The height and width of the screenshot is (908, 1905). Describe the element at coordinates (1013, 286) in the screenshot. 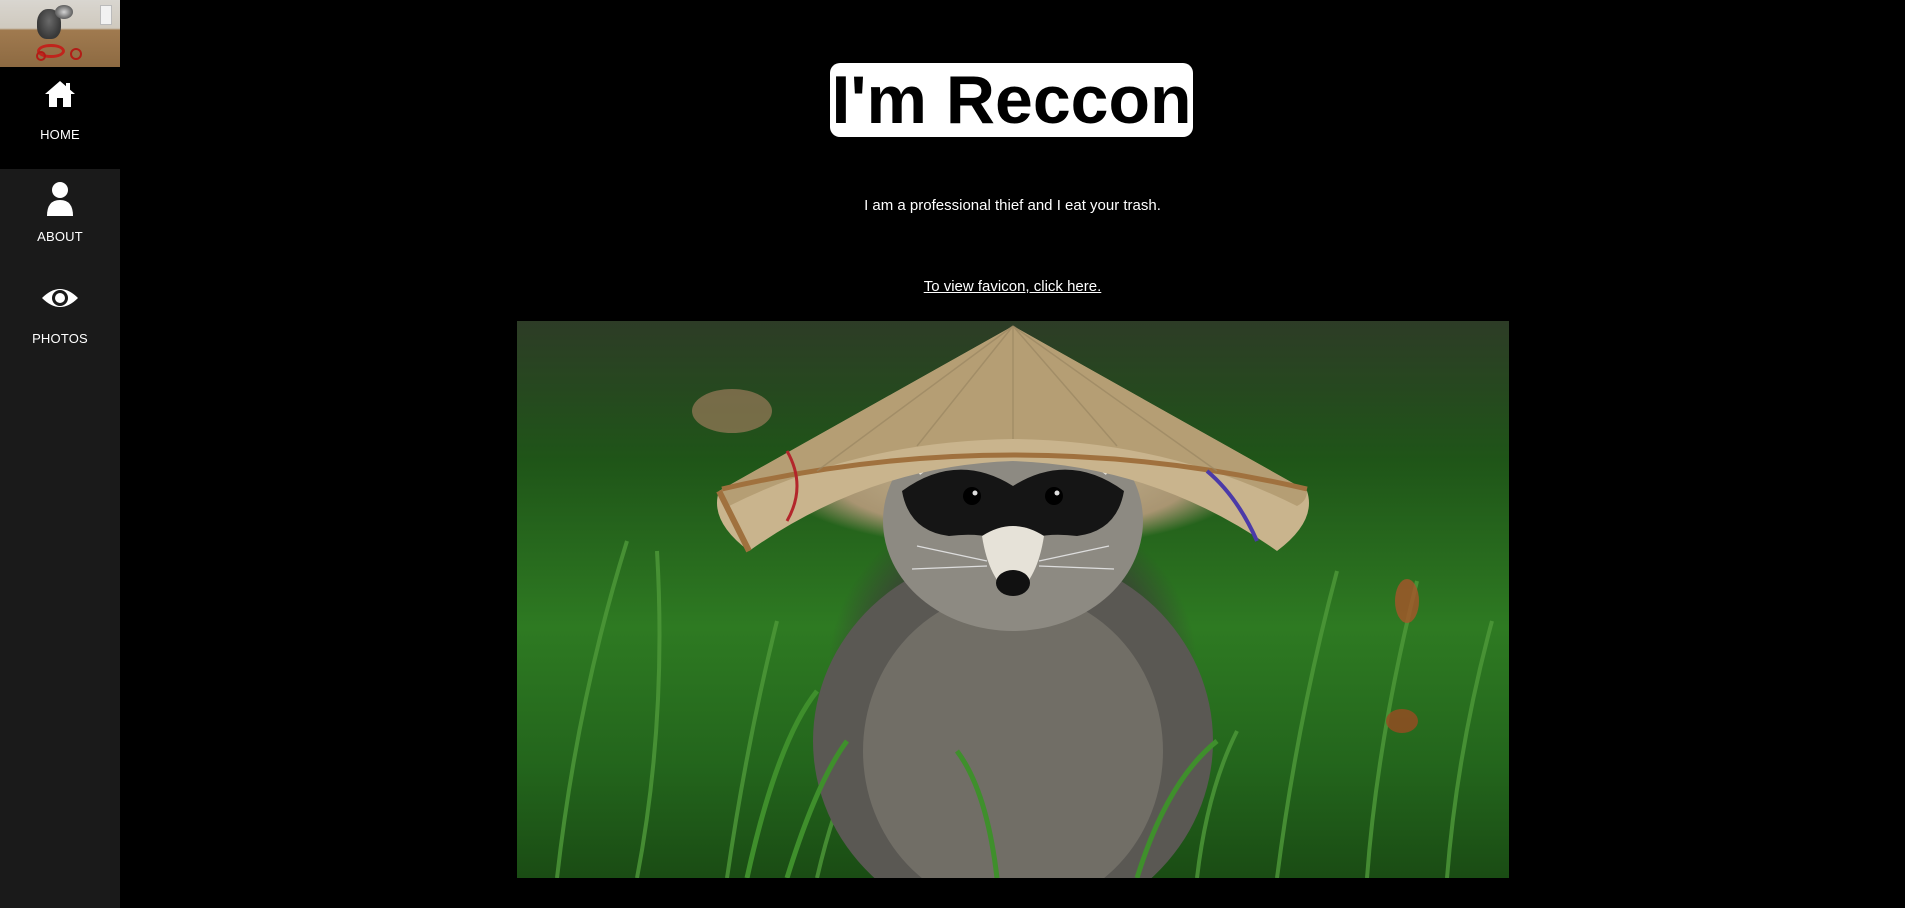

I see `favicon-link: To view favicon, click here.` at that location.